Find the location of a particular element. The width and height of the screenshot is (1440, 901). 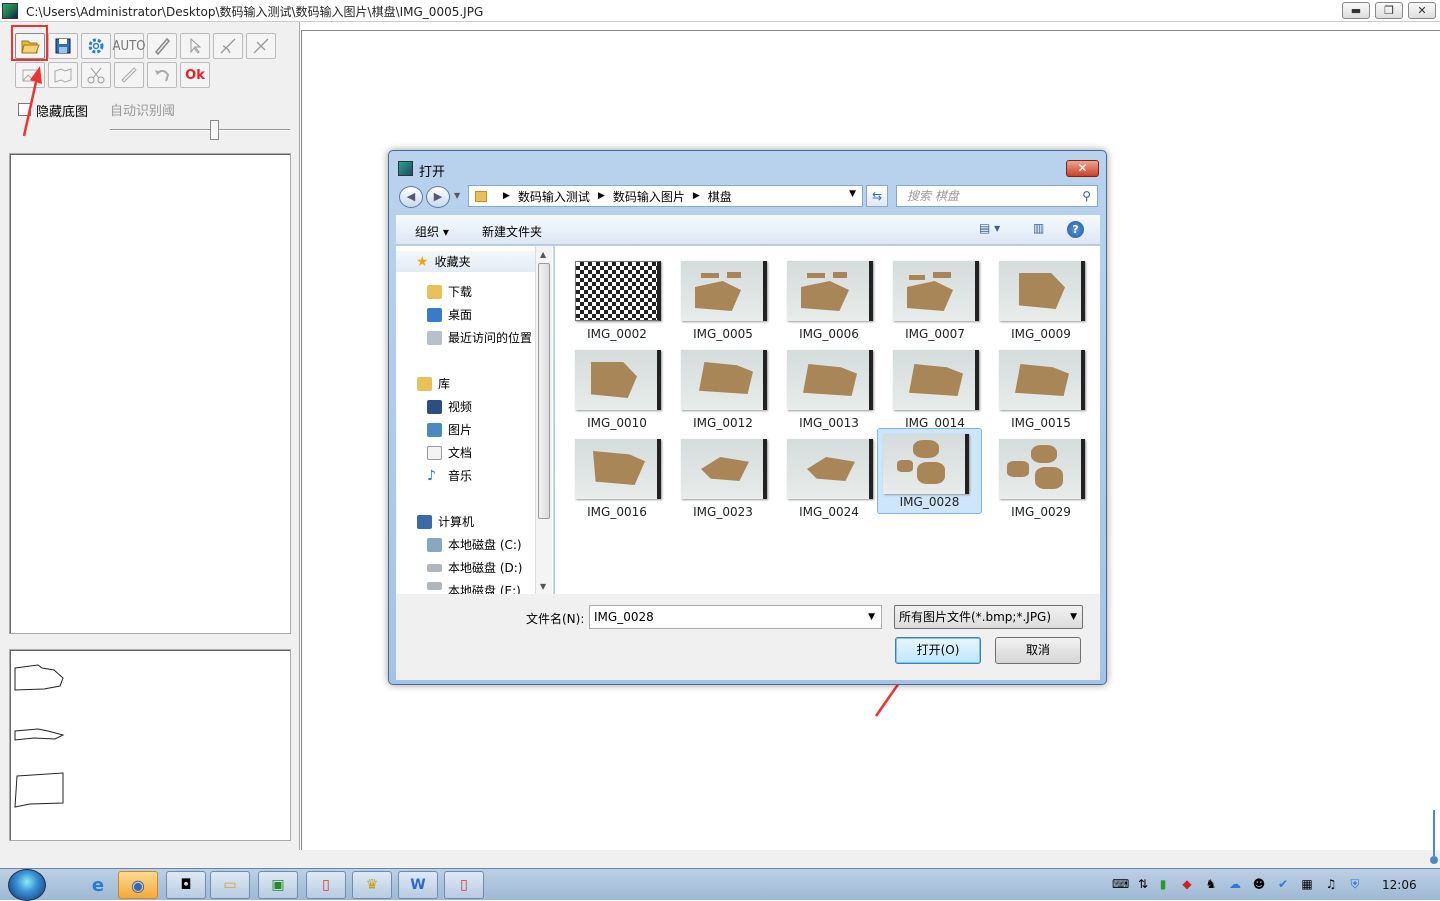

file-label: IMG_0015 is located at coordinates (1041, 423).